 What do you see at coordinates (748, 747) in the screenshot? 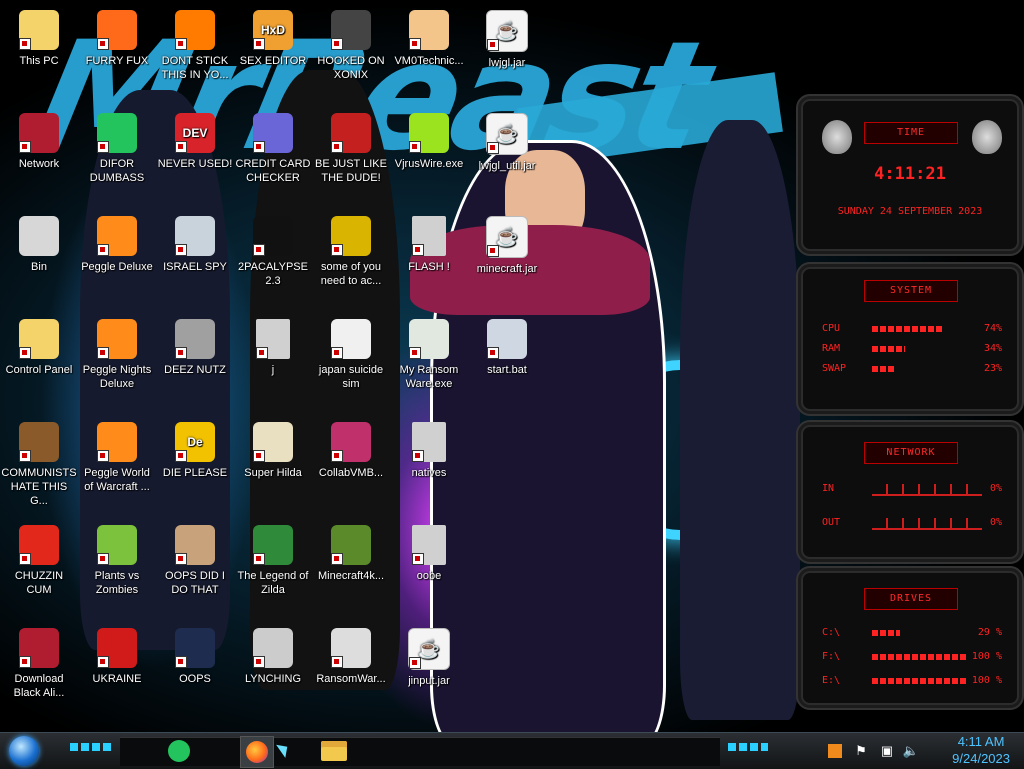
I see `taskbar-decor-right` at bounding box center [748, 747].